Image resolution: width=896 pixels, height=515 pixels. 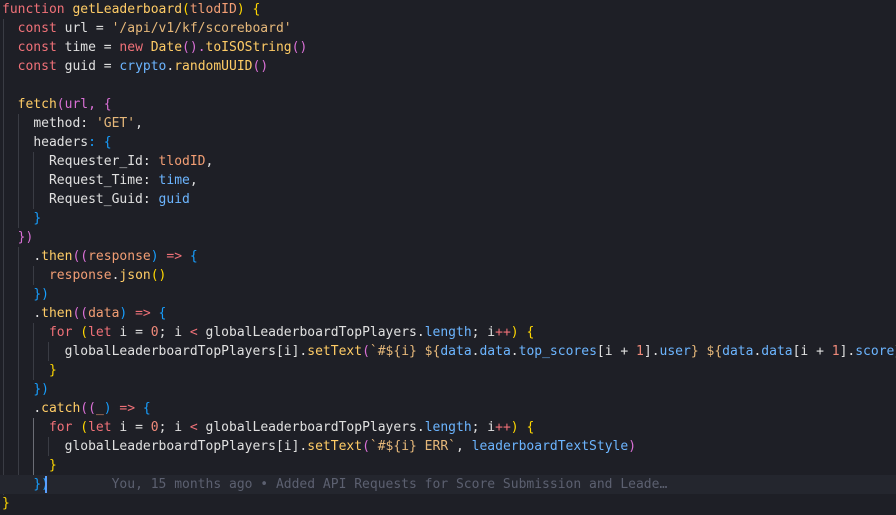 What do you see at coordinates (154, 427) in the screenshot?
I see `token: 0` at bounding box center [154, 427].